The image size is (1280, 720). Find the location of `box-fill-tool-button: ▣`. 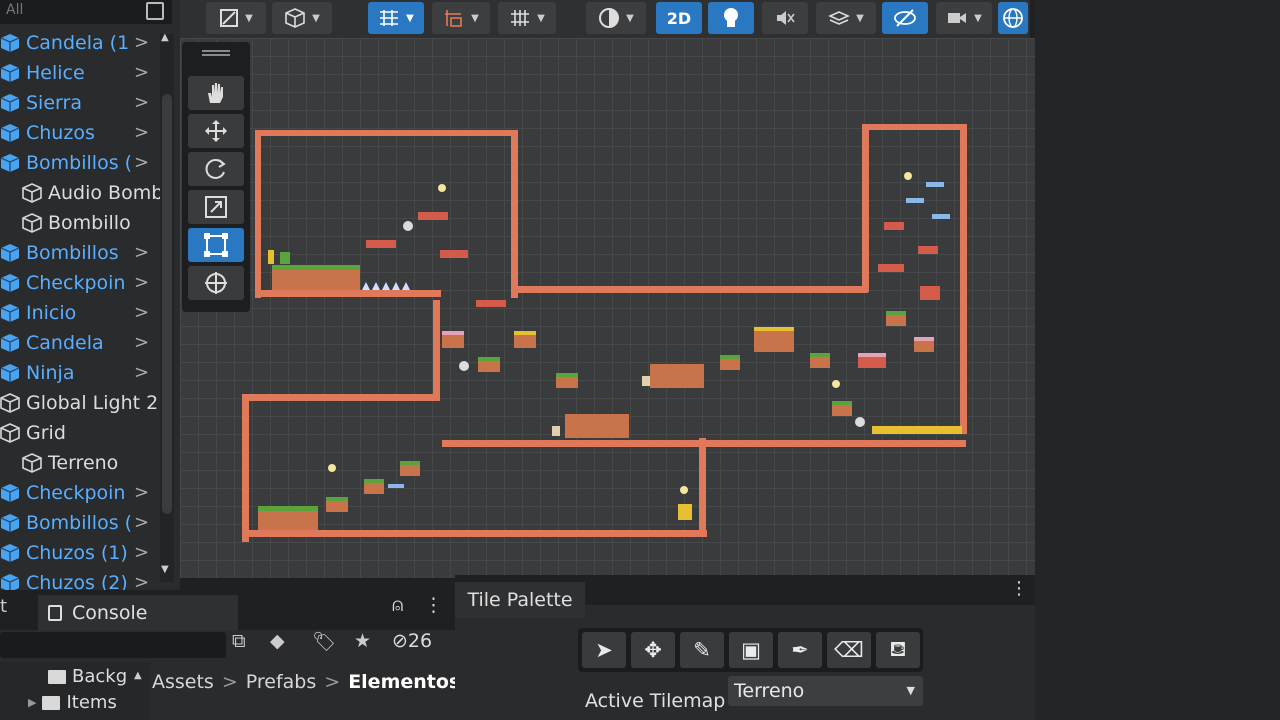

box-fill-tool-button: ▣ is located at coordinates (751, 650).